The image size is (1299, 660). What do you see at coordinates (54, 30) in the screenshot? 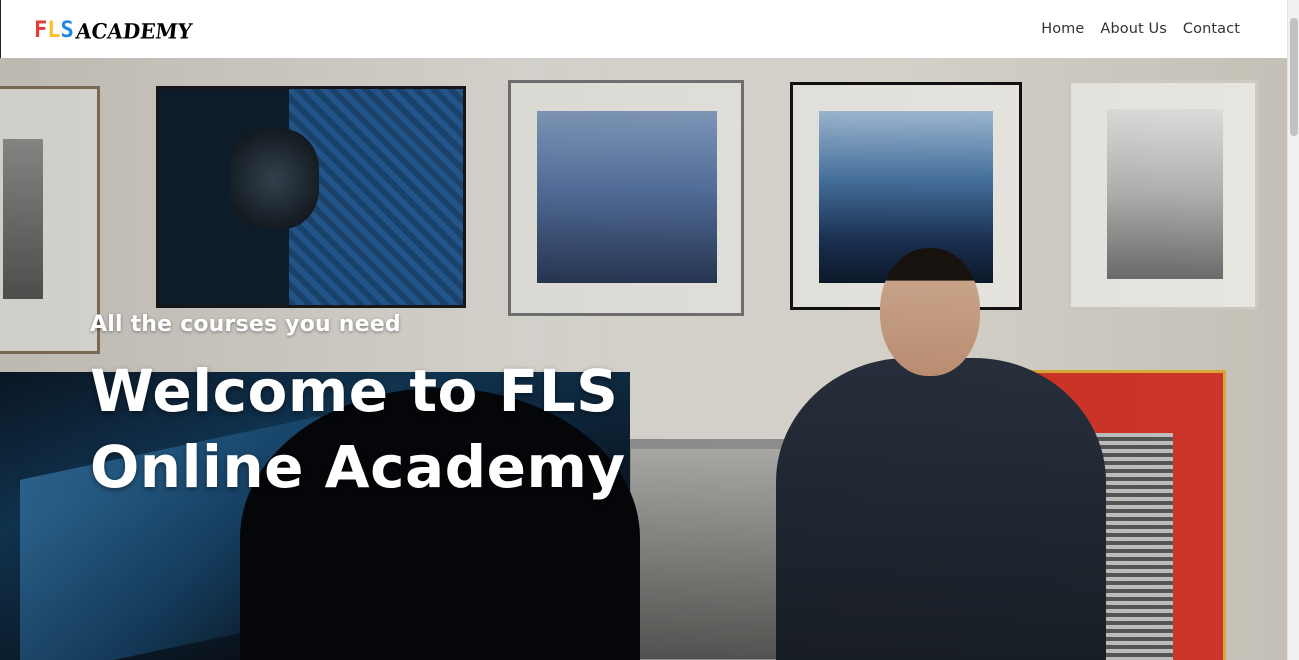
I see `logo-letter-l: L` at bounding box center [54, 30].